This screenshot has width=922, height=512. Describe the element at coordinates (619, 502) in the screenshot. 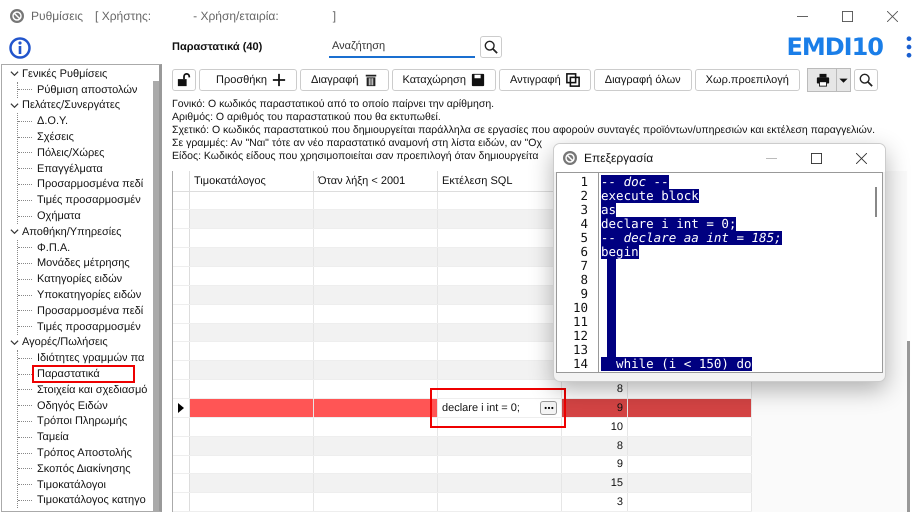

I see `table-cell: 3` at that location.